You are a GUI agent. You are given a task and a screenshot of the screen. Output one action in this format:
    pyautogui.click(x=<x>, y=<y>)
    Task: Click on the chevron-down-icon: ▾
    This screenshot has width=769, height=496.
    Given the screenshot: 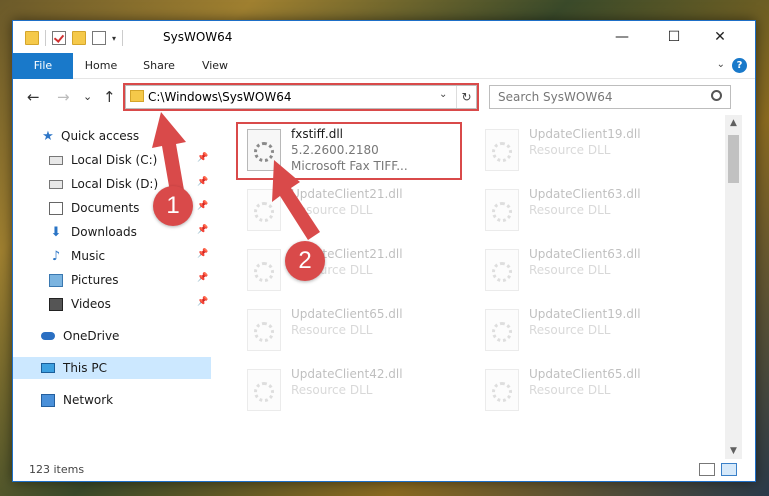 What is the action you would take?
    pyautogui.click(x=114, y=38)
    